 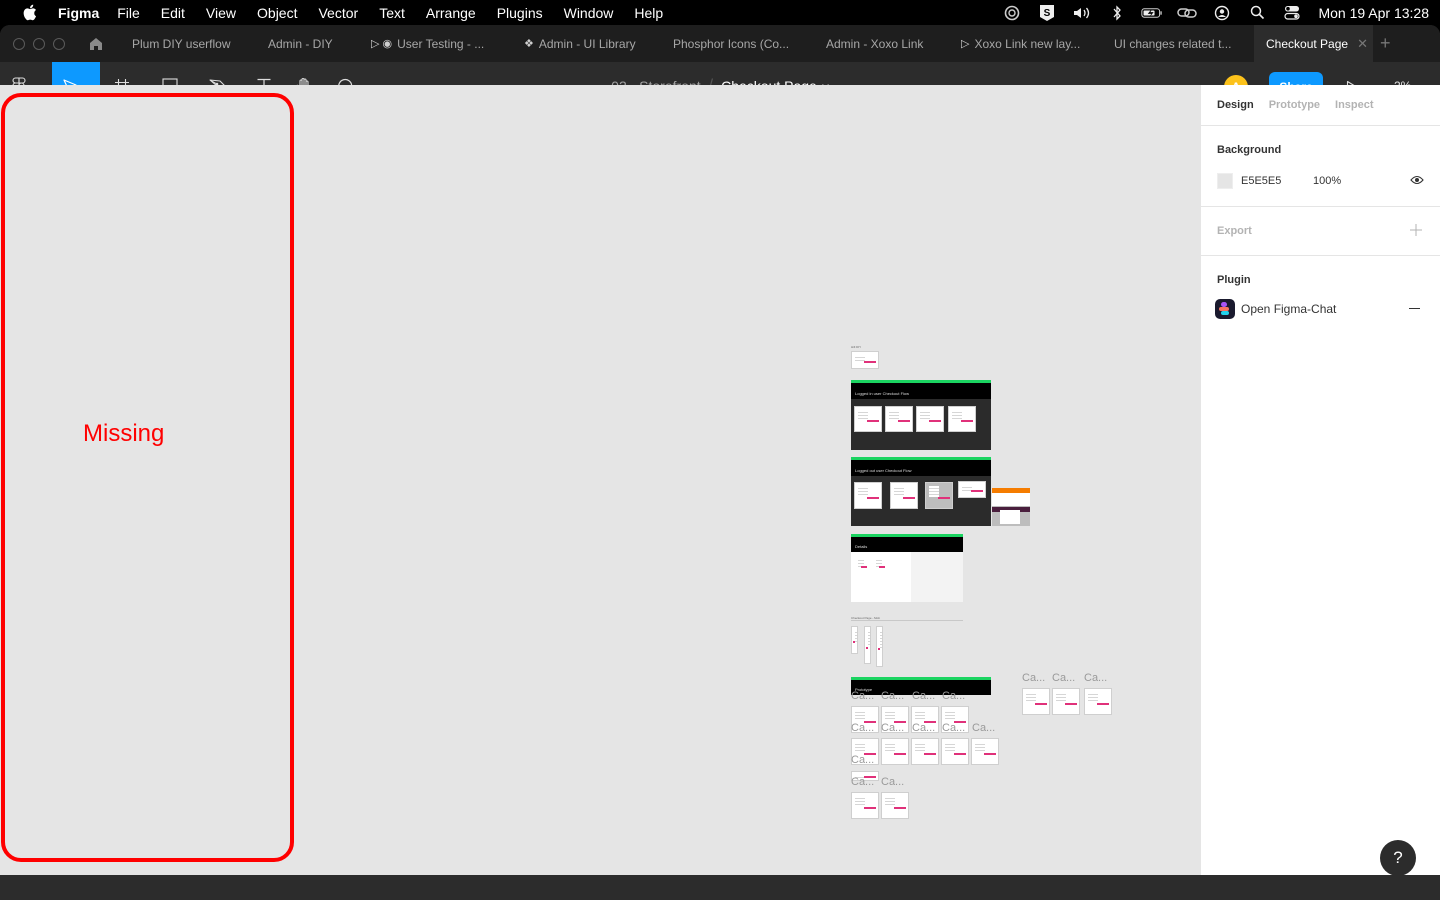 What do you see at coordinates (1011, 507) in the screenshot?
I see `canvas-frame-external` at bounding box center [1011, 507].